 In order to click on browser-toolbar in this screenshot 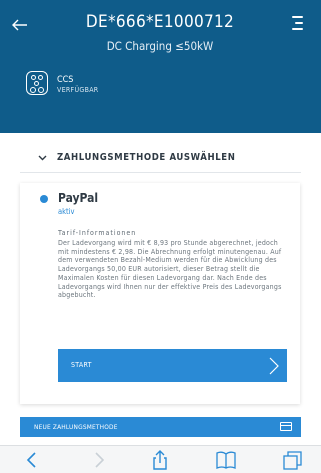, I will do `click(160, 459)`.